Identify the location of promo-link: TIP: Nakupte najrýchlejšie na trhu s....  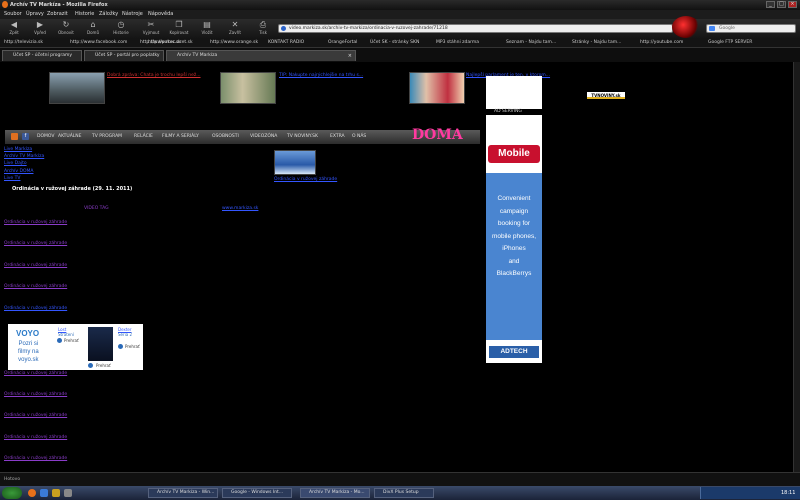
(321, 75).